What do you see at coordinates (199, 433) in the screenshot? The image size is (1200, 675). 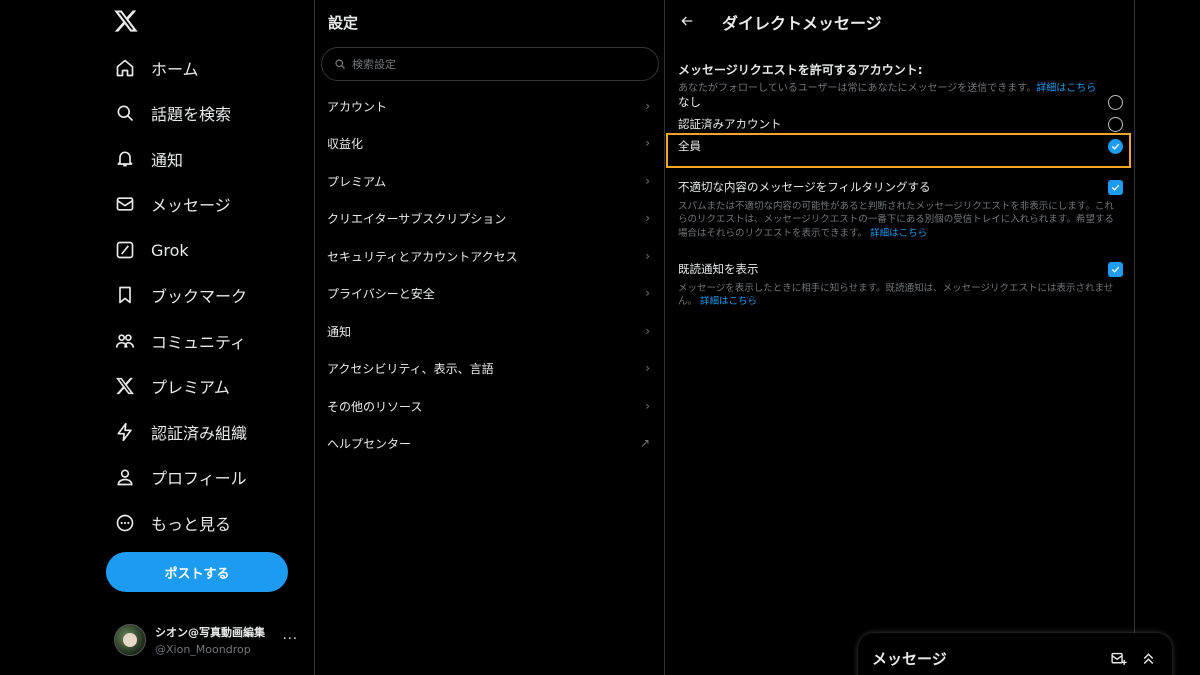 I see `nav-label: 認証済み組織` at bounding box center [199, 433].